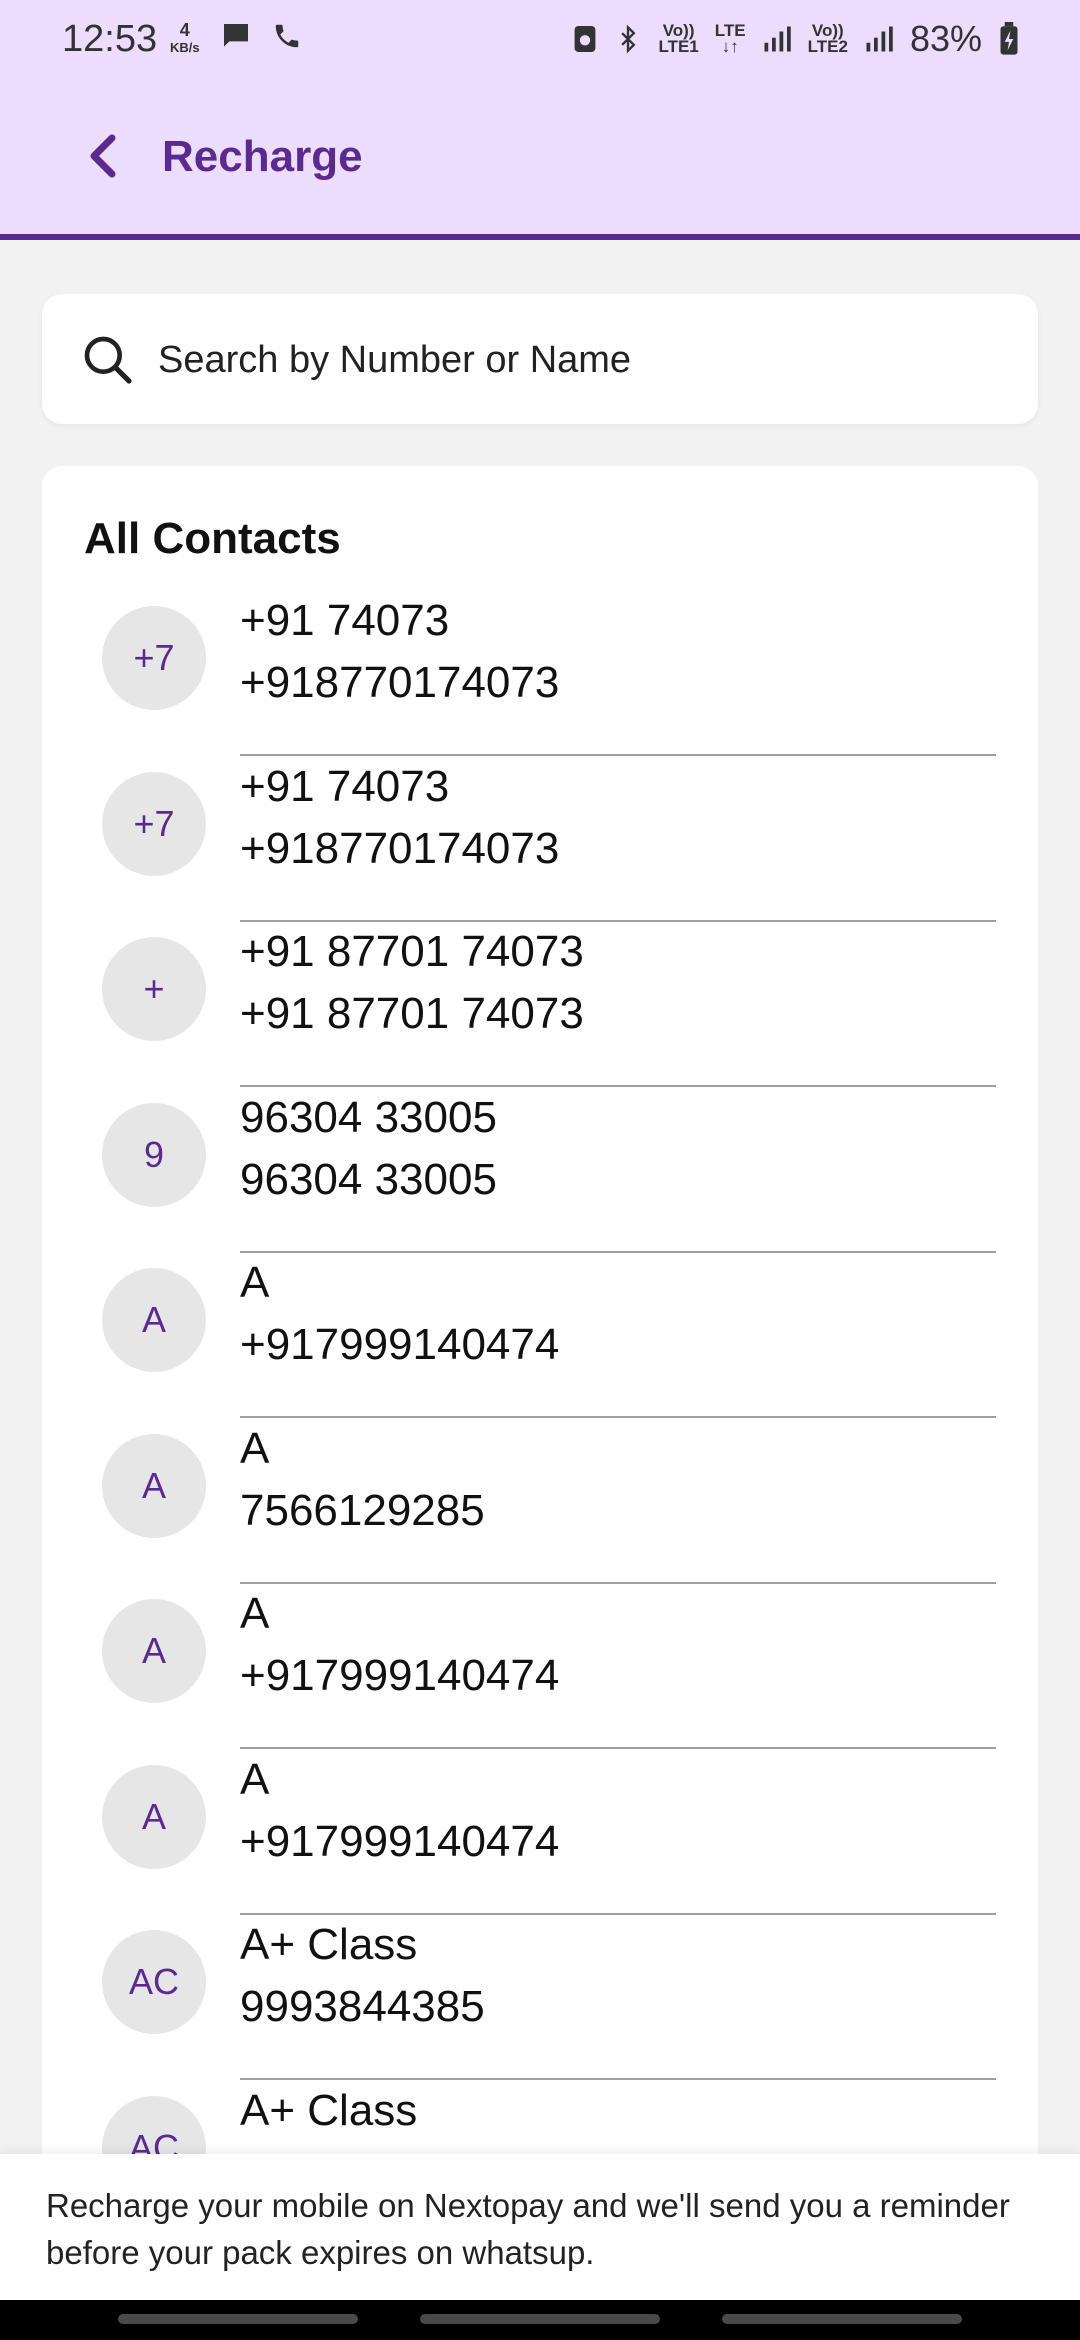 Image resolution: width=1080 pixels, height=2340 pixels. I want to click on contact-row: 9 96304 33005 96304 33005, so click(540, 1170).